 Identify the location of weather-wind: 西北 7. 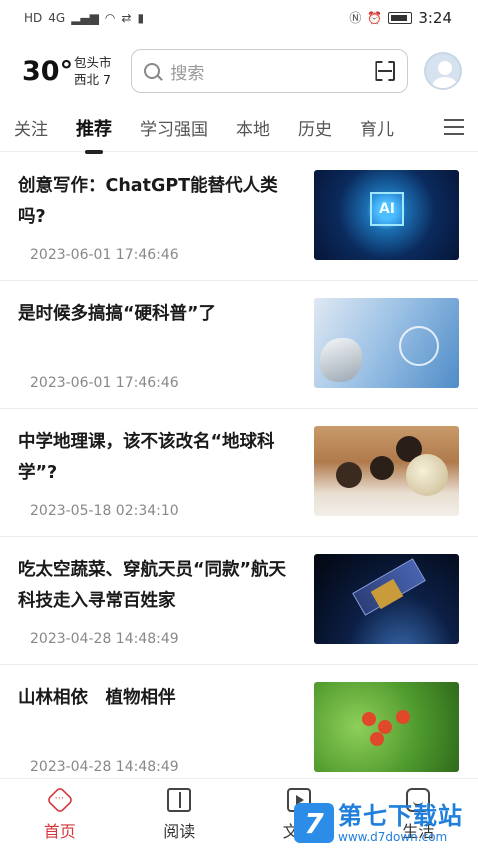
(92, 79).